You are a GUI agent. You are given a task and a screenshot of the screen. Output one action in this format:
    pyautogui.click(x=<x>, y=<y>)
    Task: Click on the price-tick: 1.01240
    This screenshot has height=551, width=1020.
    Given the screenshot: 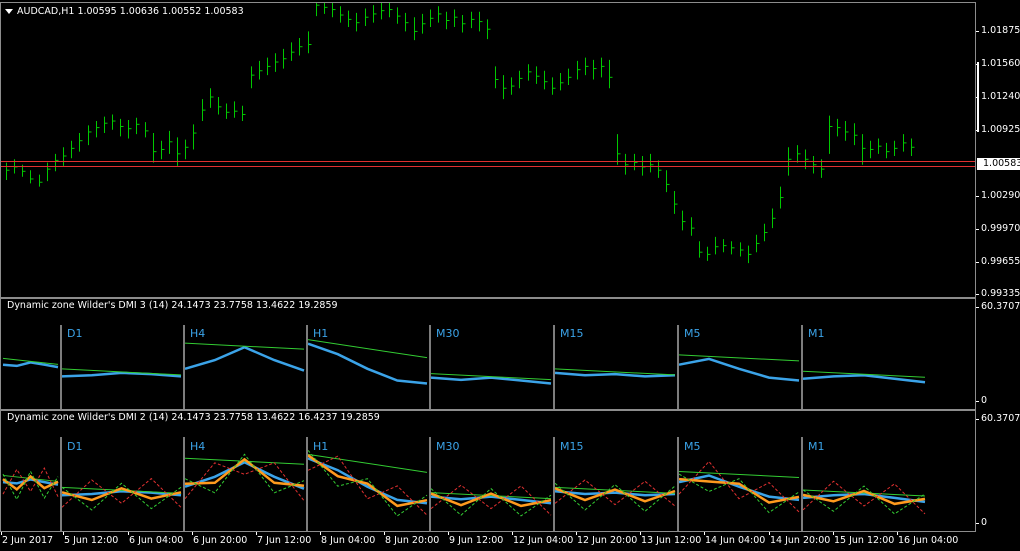 What is the action you would take?
    pyautogui.click(x=997, y=96)
    